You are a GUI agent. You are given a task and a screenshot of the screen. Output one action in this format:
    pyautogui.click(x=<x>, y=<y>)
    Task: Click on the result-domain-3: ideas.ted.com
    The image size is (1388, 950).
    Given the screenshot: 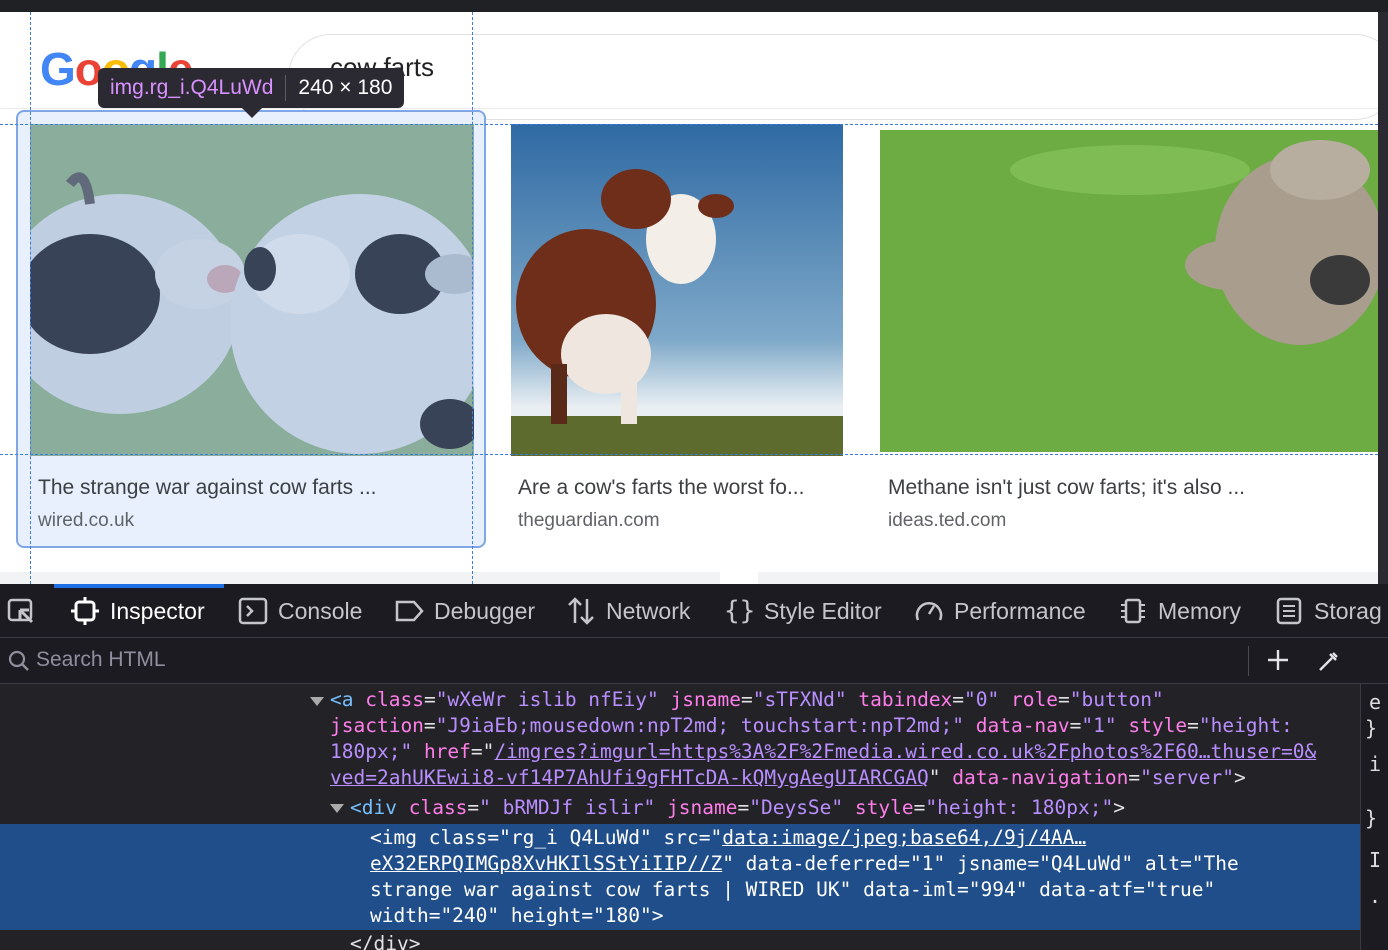 What is the action you would take?
    pyautogui.click(x=947, y=520)
    